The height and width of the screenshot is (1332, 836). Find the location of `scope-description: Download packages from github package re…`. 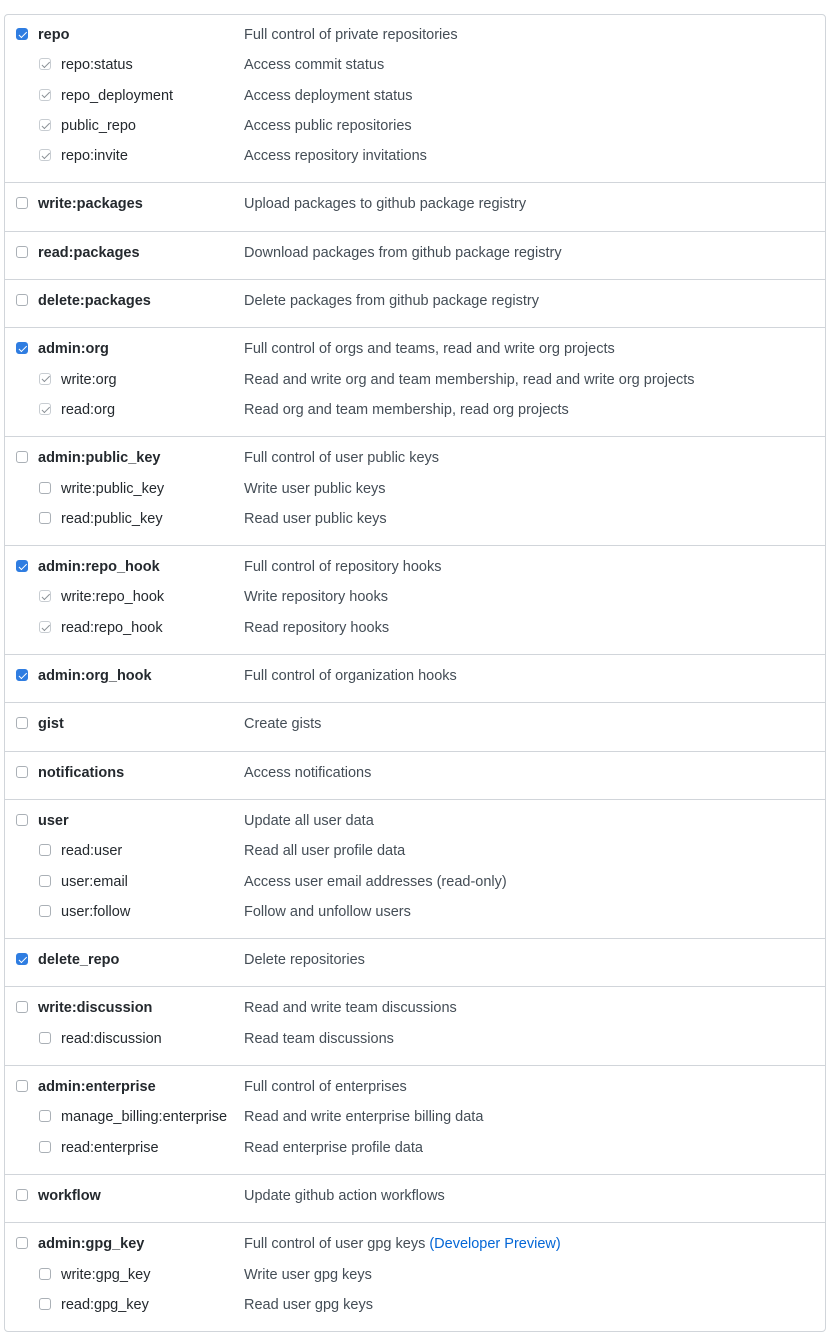

scope-description: Download packages from github package re… is located at coordinates (403, 253).